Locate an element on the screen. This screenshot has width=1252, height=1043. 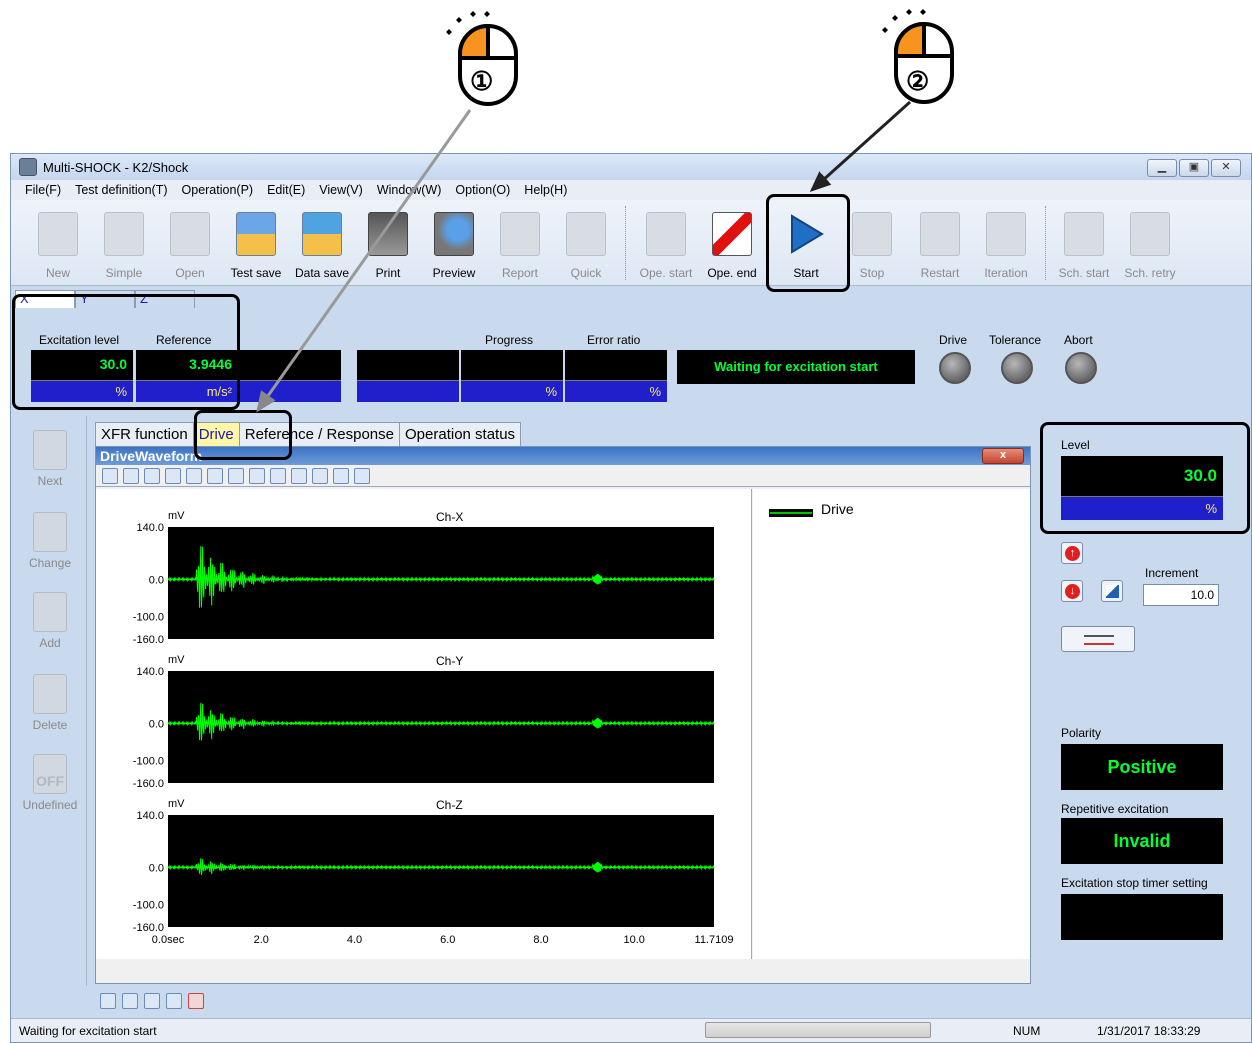
drive-window-close-button: x is located at coordinates (1003, 456).